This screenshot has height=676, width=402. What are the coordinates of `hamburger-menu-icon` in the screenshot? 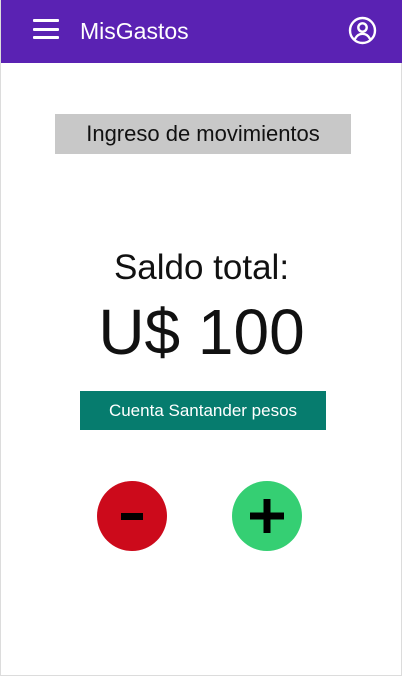 It's located at (46, 29).